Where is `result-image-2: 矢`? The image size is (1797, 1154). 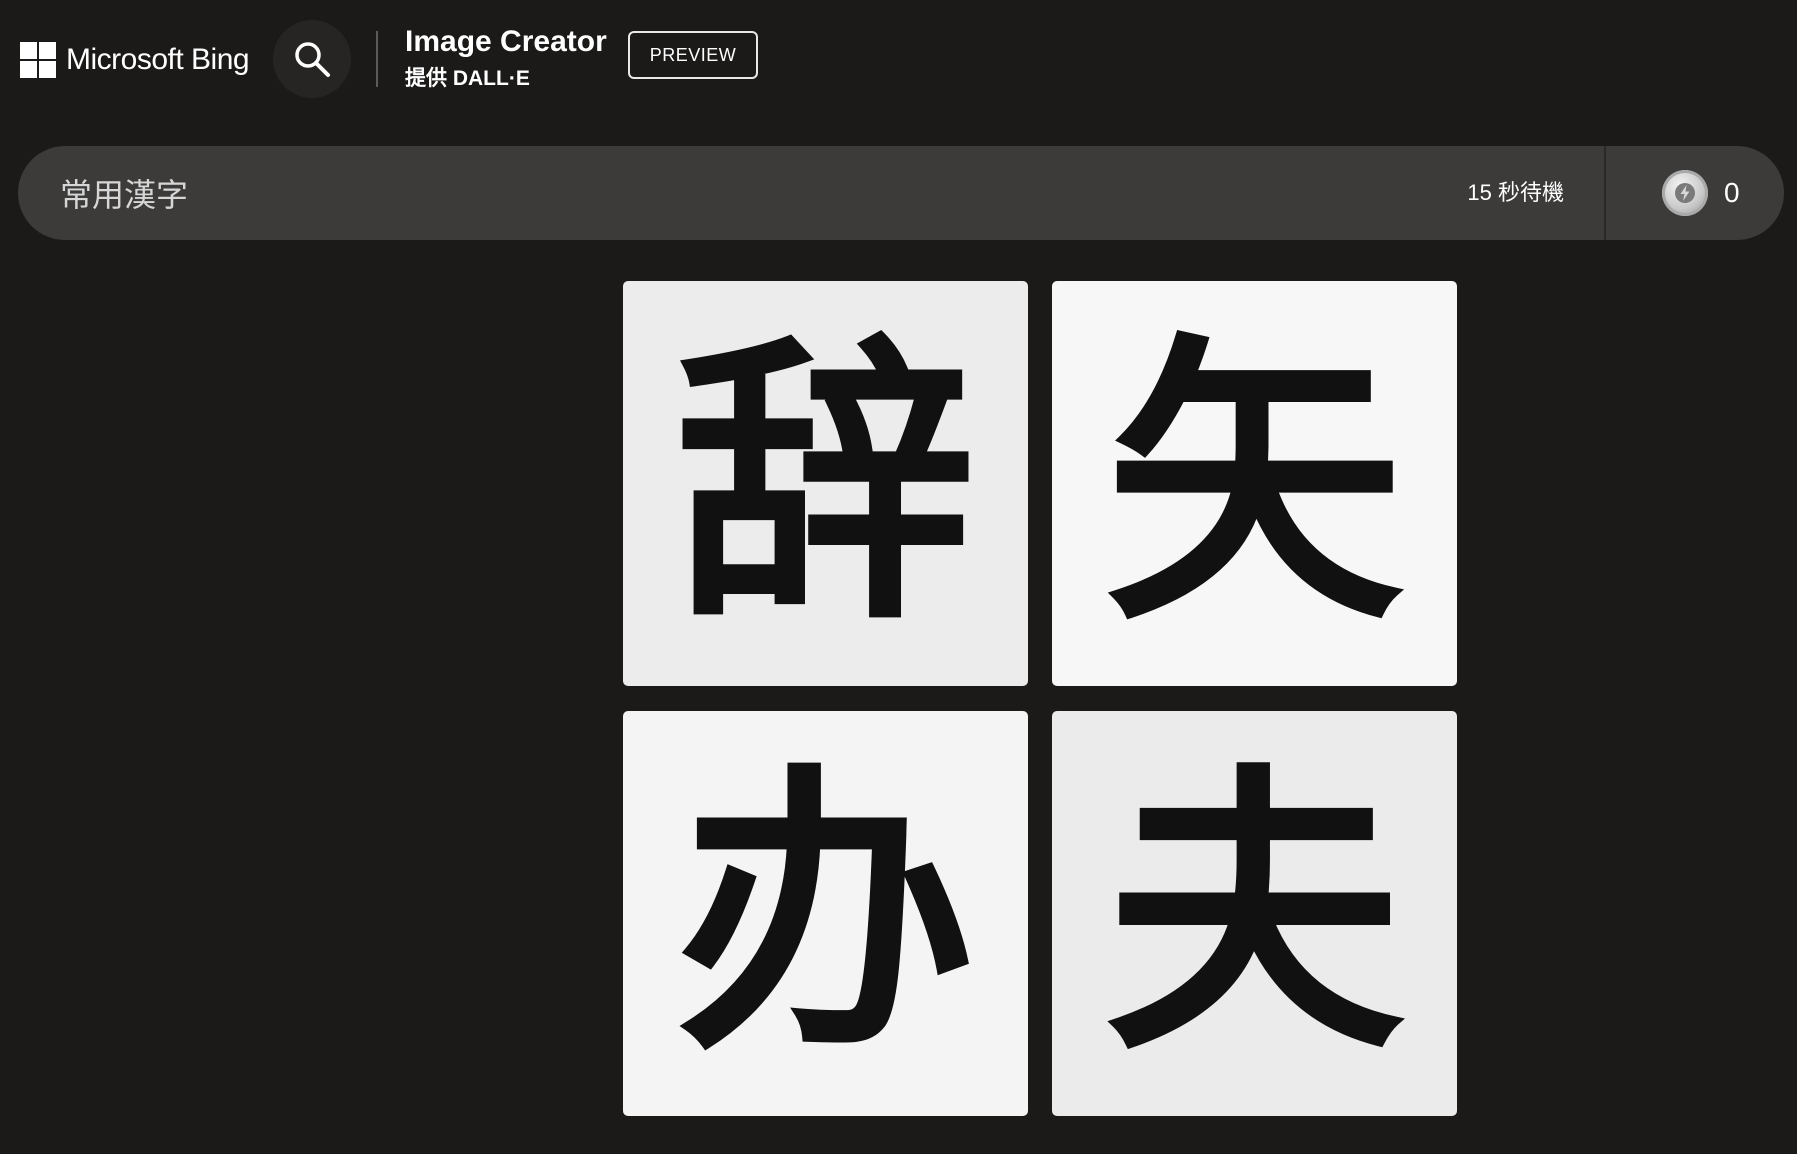
result-image-2: 矢 is located at coordinates (1254, 483).